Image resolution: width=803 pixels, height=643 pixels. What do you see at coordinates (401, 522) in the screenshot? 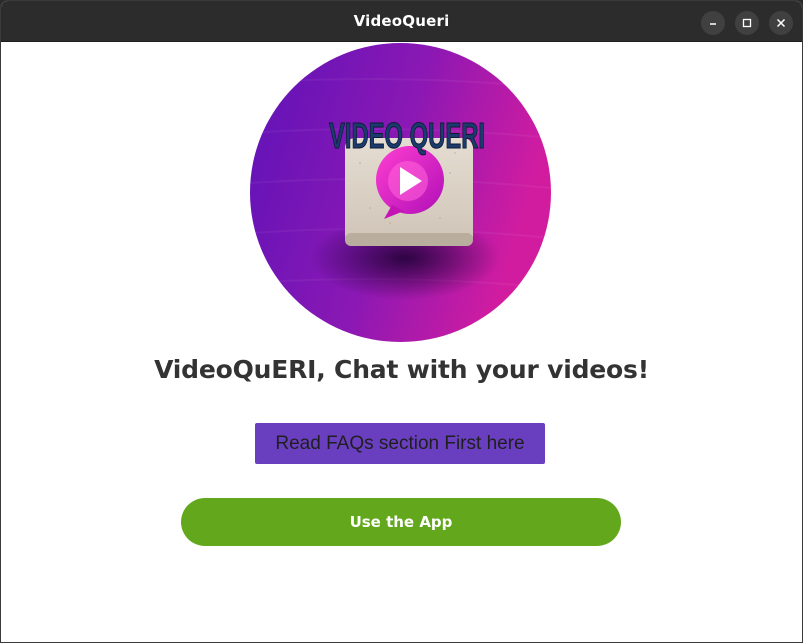
I see `use-the-app-button: Use the App` at bounding box center [401, 522].